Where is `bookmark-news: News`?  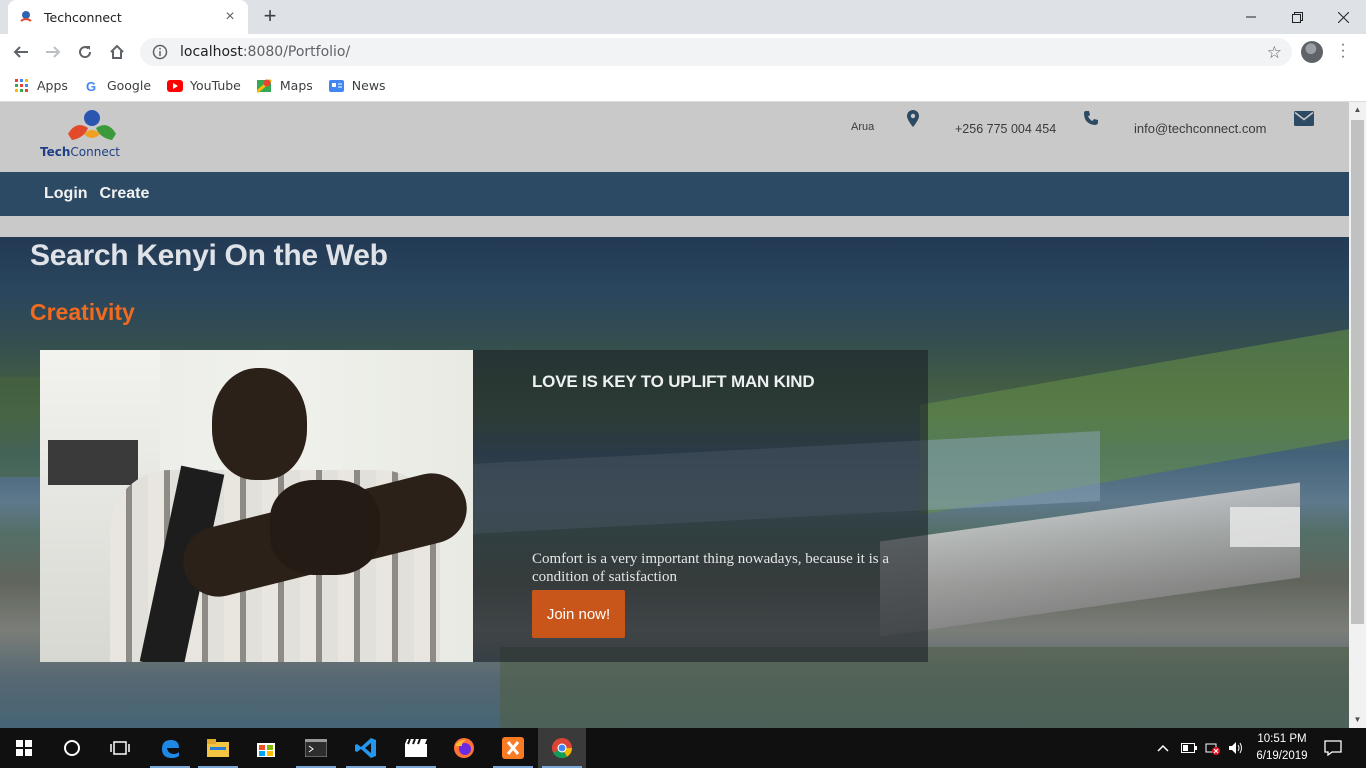
bookmark-news: News is located at coordinates (357, 86).